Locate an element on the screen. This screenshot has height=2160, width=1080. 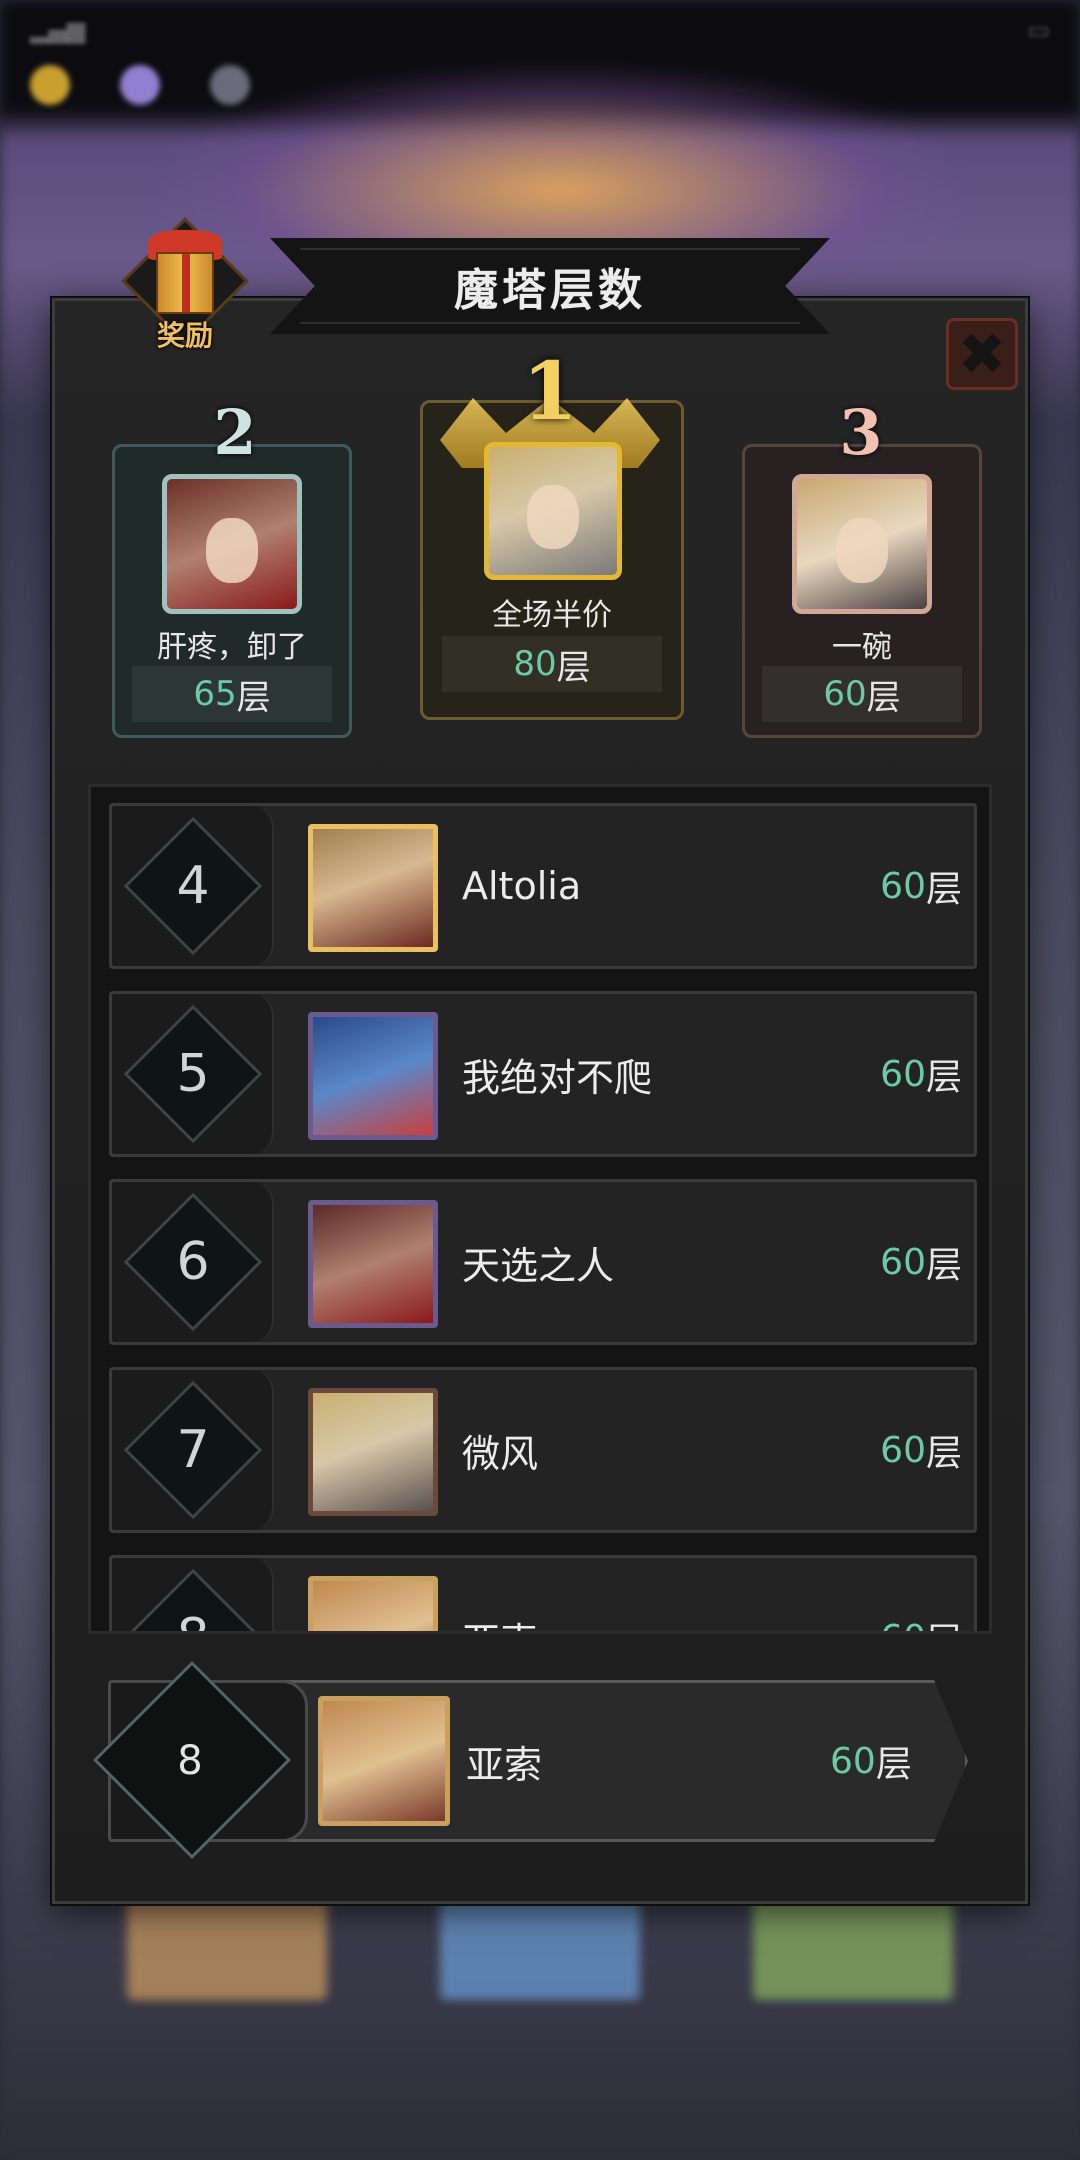
settings-resource is located at coordinates (230, 85).